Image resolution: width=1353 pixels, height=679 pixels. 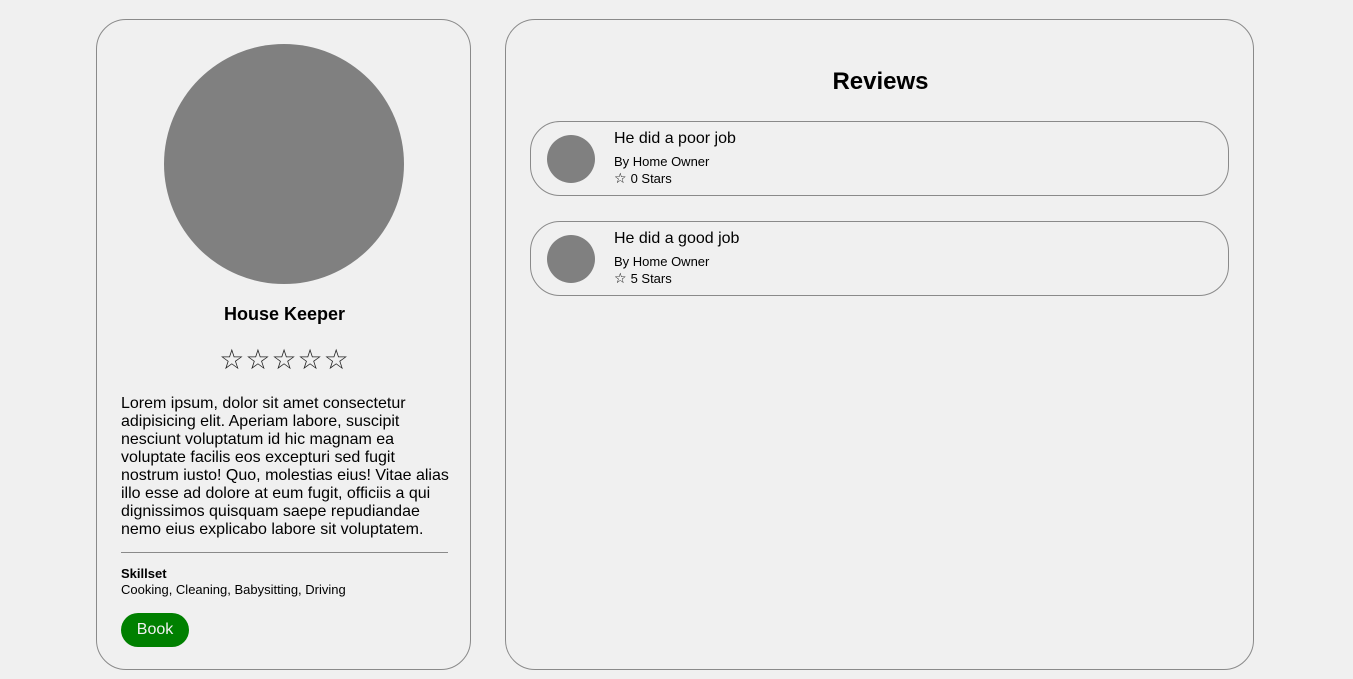 I want to click on review-text: He did a good job, so click(x=677, y=238).